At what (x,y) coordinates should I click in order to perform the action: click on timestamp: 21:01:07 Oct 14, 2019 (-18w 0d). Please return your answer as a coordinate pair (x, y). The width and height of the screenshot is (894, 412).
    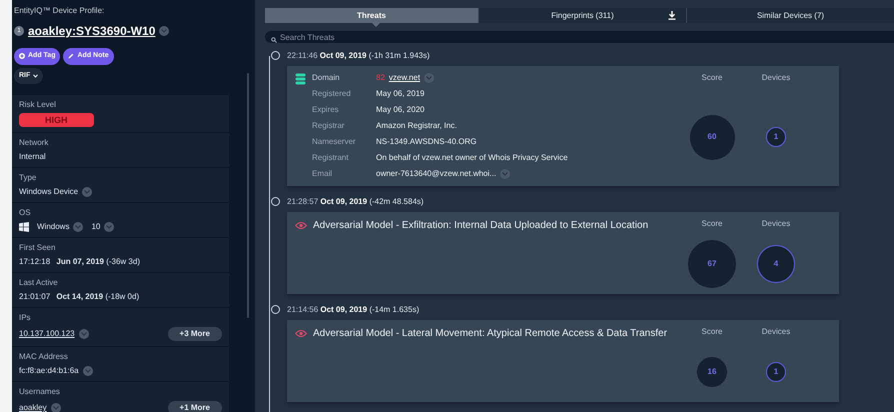
    Looking at the image, I should click on (79, 297).